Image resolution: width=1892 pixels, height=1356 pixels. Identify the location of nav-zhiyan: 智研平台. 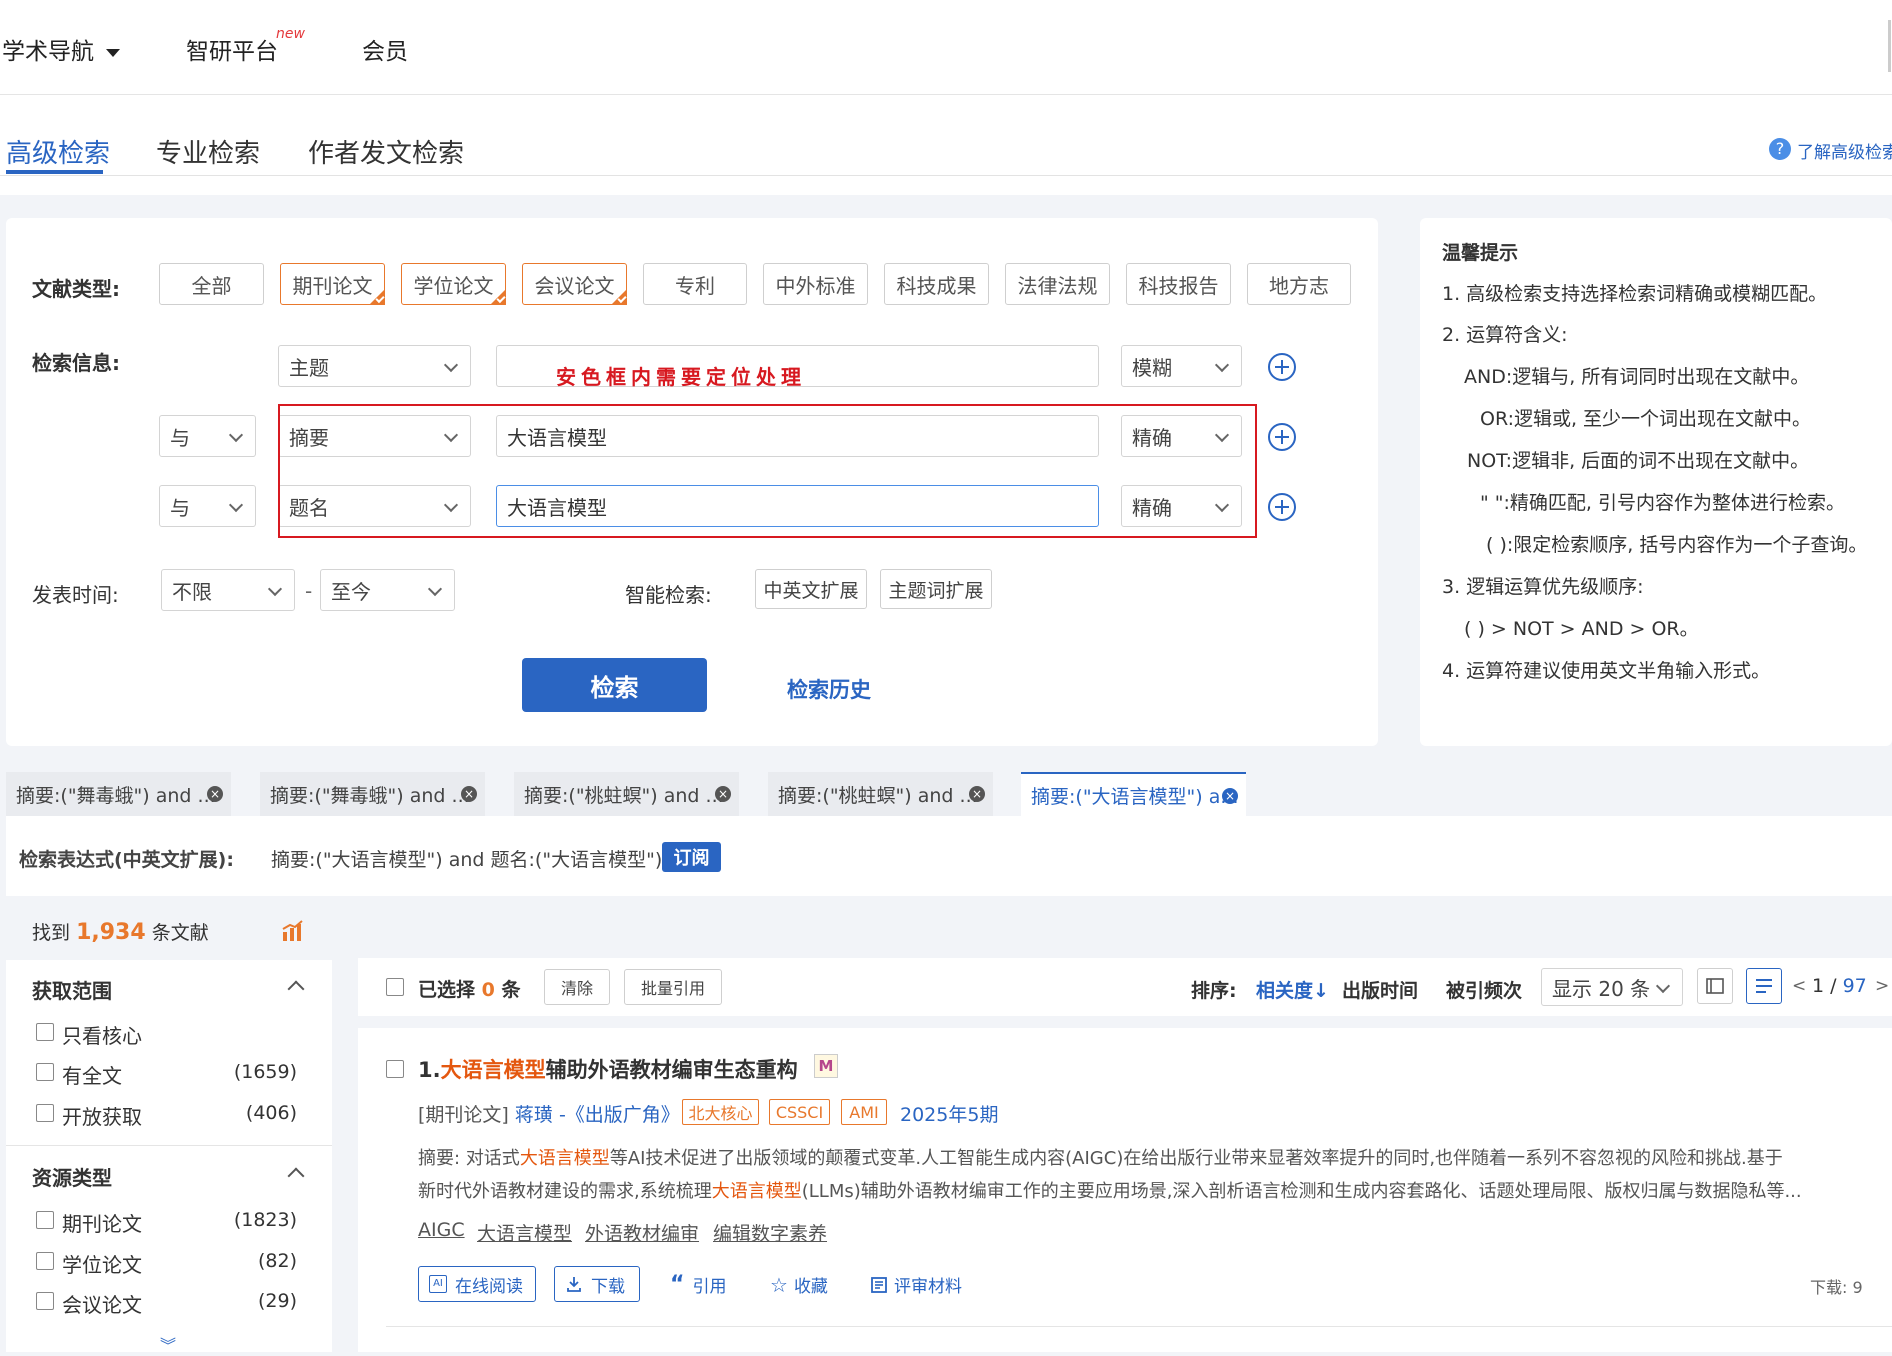
(232, 49).